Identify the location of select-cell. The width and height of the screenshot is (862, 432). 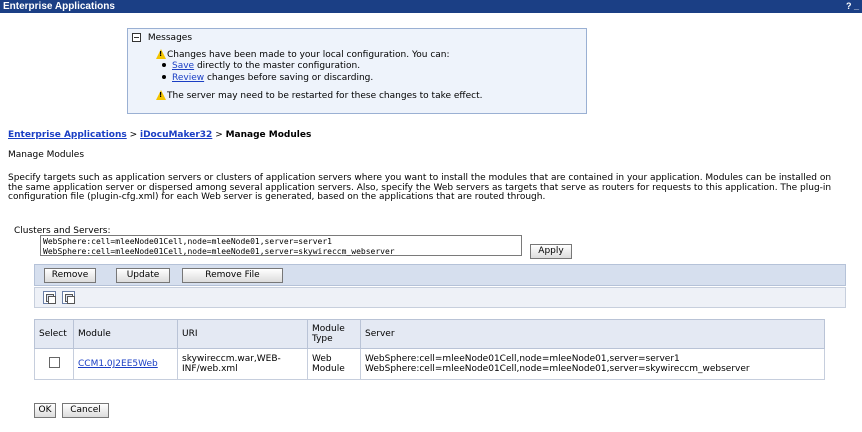
(54, 364).